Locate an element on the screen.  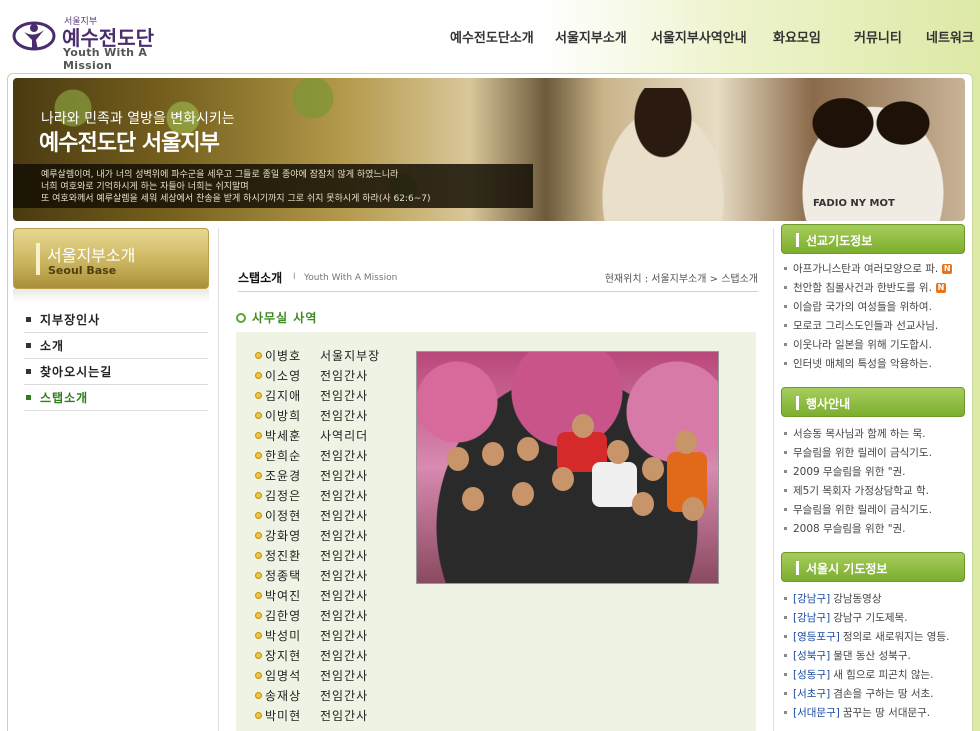
lnb-item-greeting: 지부장인사 is located at coordinates (116, 320).